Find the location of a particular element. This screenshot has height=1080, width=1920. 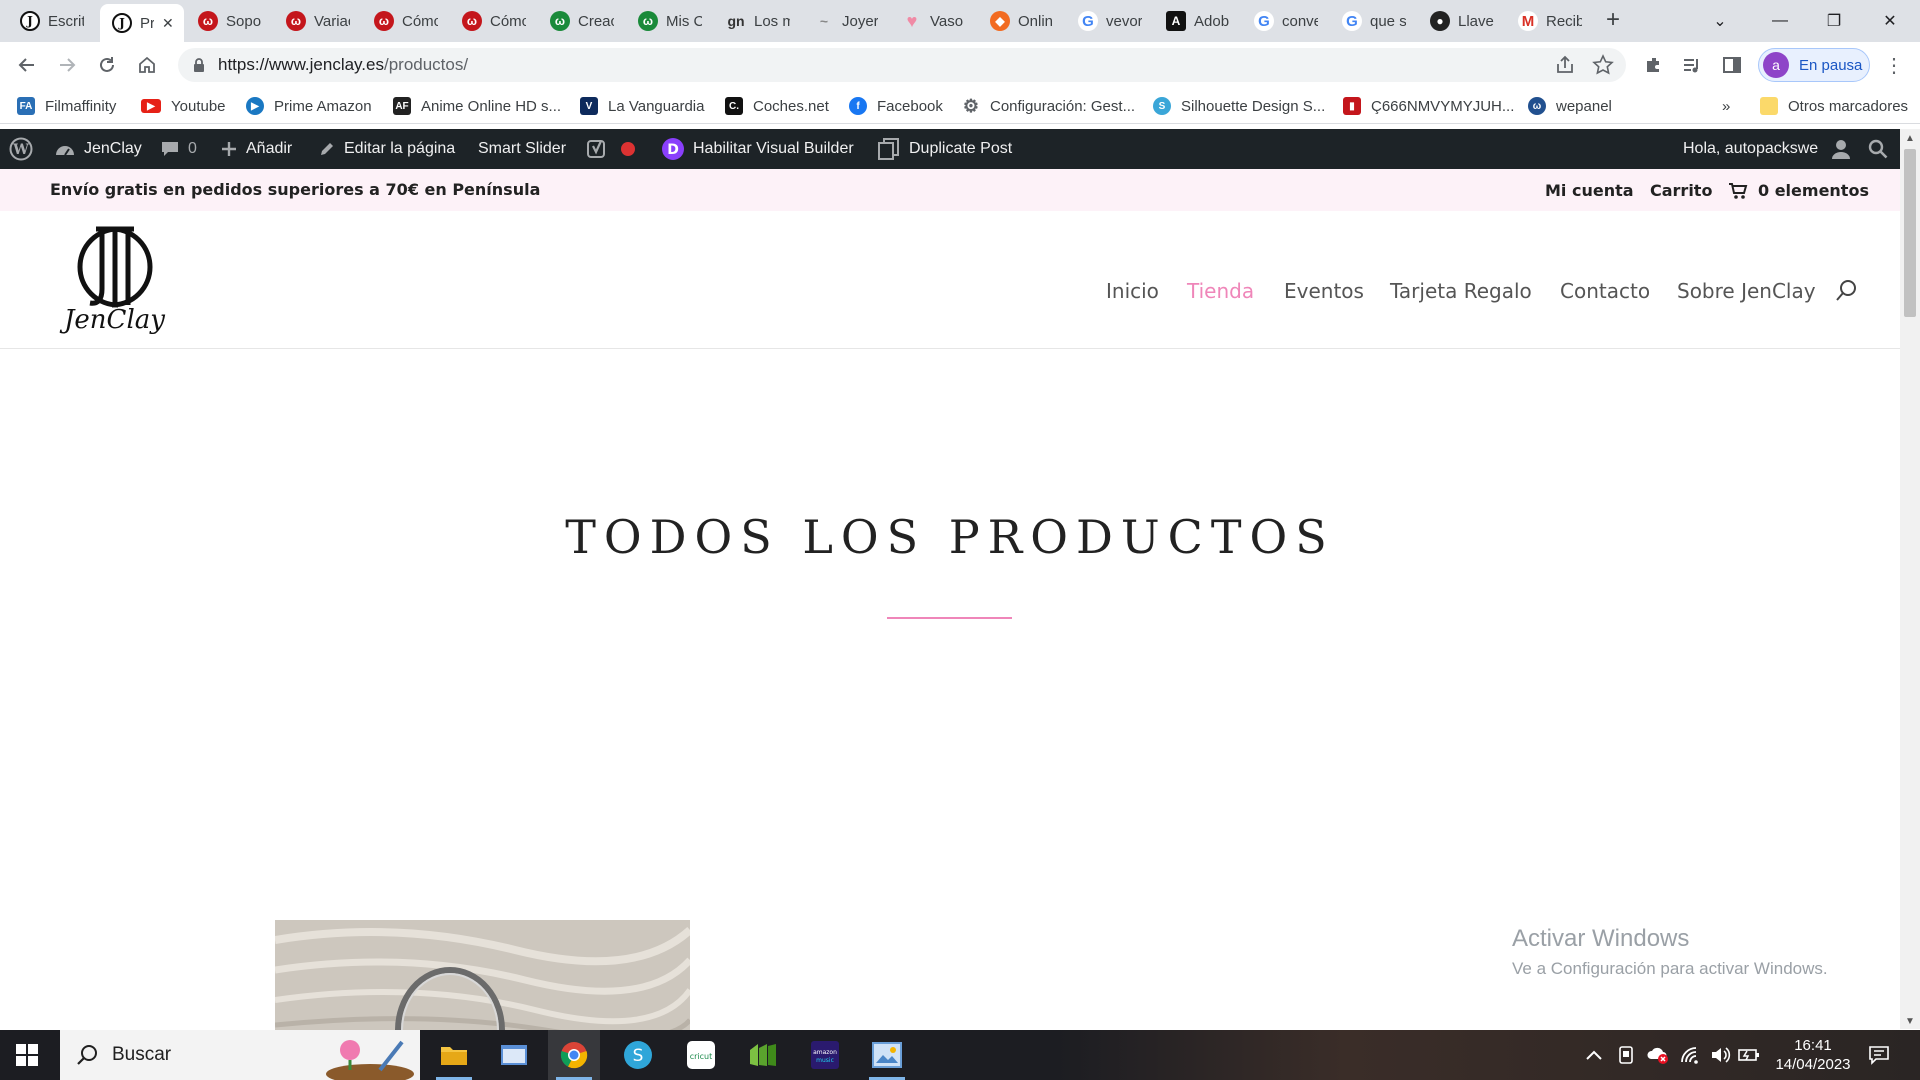

wp-duplicate-post-link: Duplicate Post is located at coordinates (944, 149).